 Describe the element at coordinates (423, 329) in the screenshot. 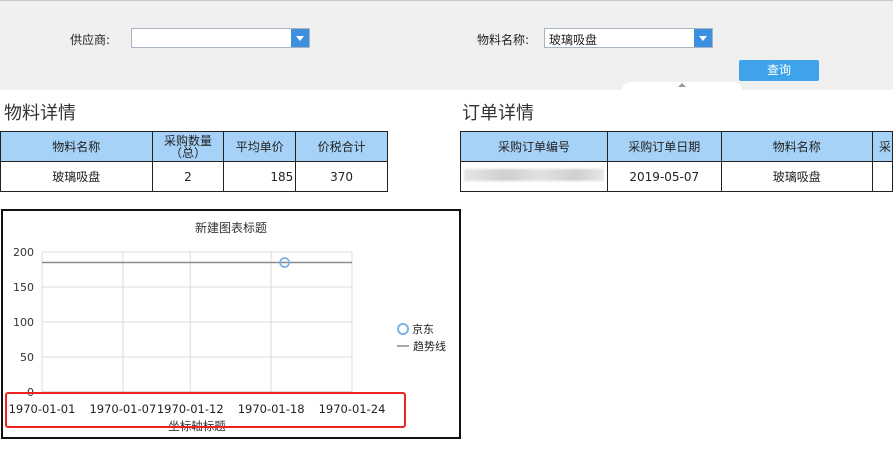

I see `legend-label: 京东` at that location.